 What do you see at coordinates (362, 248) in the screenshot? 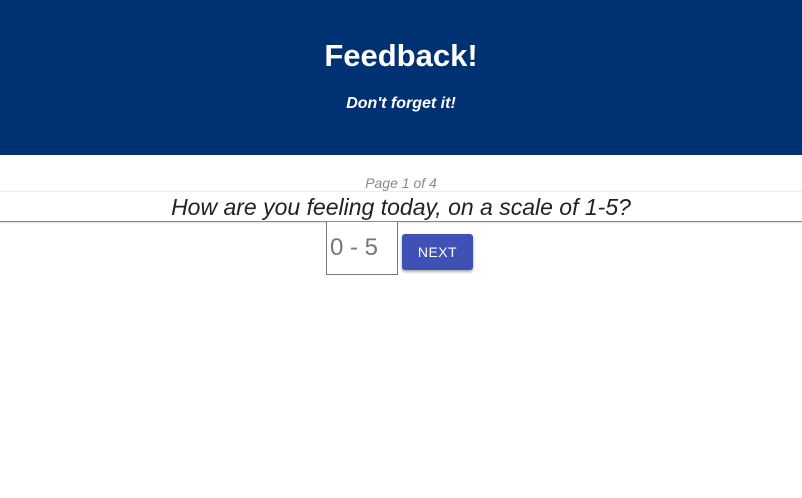
I see `rating-input` at bounding box center [362, 248].